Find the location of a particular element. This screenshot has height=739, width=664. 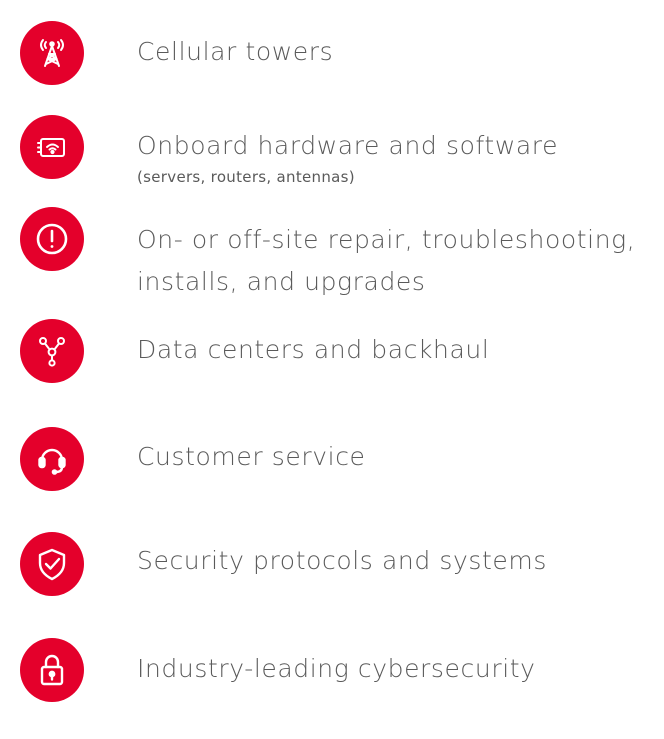

exclamation-icon is located at coordinates (52, 239).